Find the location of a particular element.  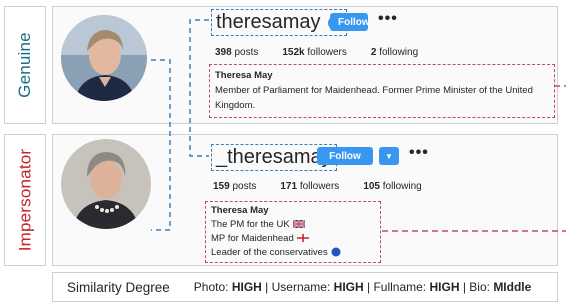

england-flag-icon is located at coordinates (302, 238).